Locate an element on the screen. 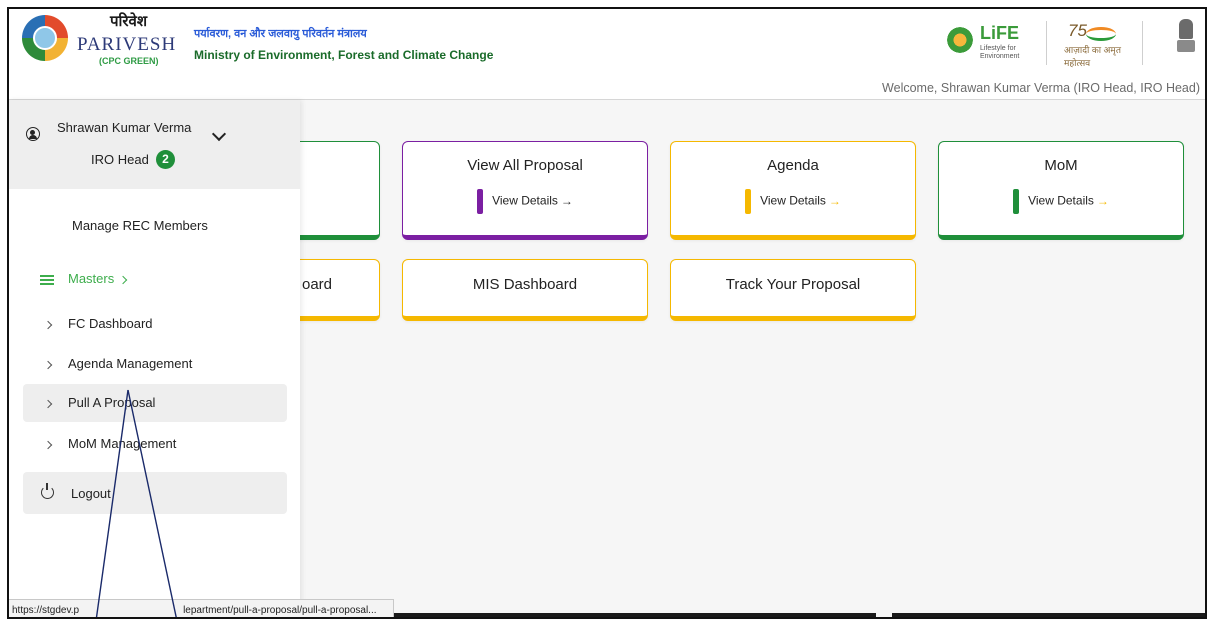 This screenshot has width=1215, height=628. annotation-line-left is located at coordinates (112, 503).